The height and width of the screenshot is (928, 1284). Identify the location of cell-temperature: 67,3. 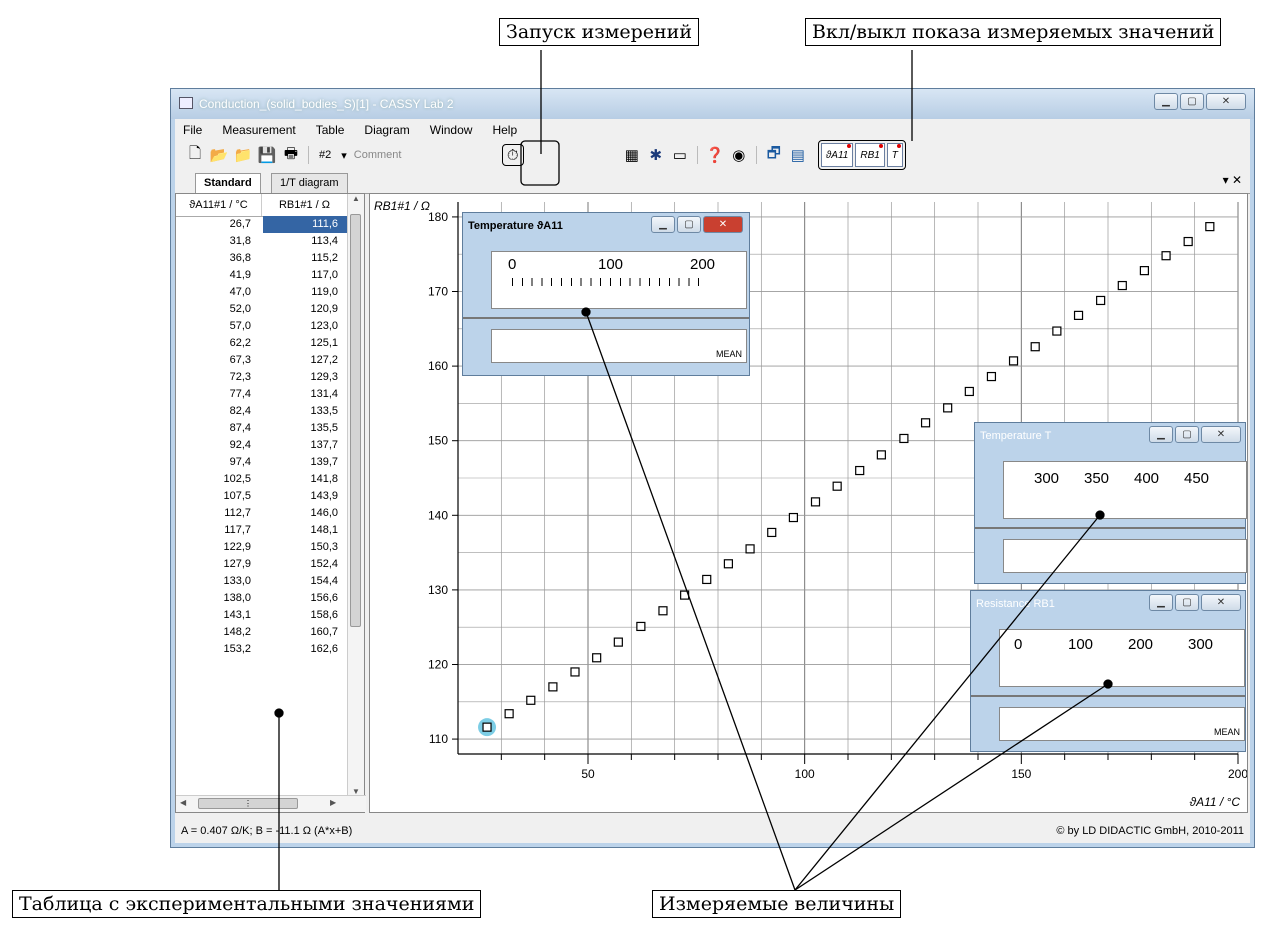
(219, 360).